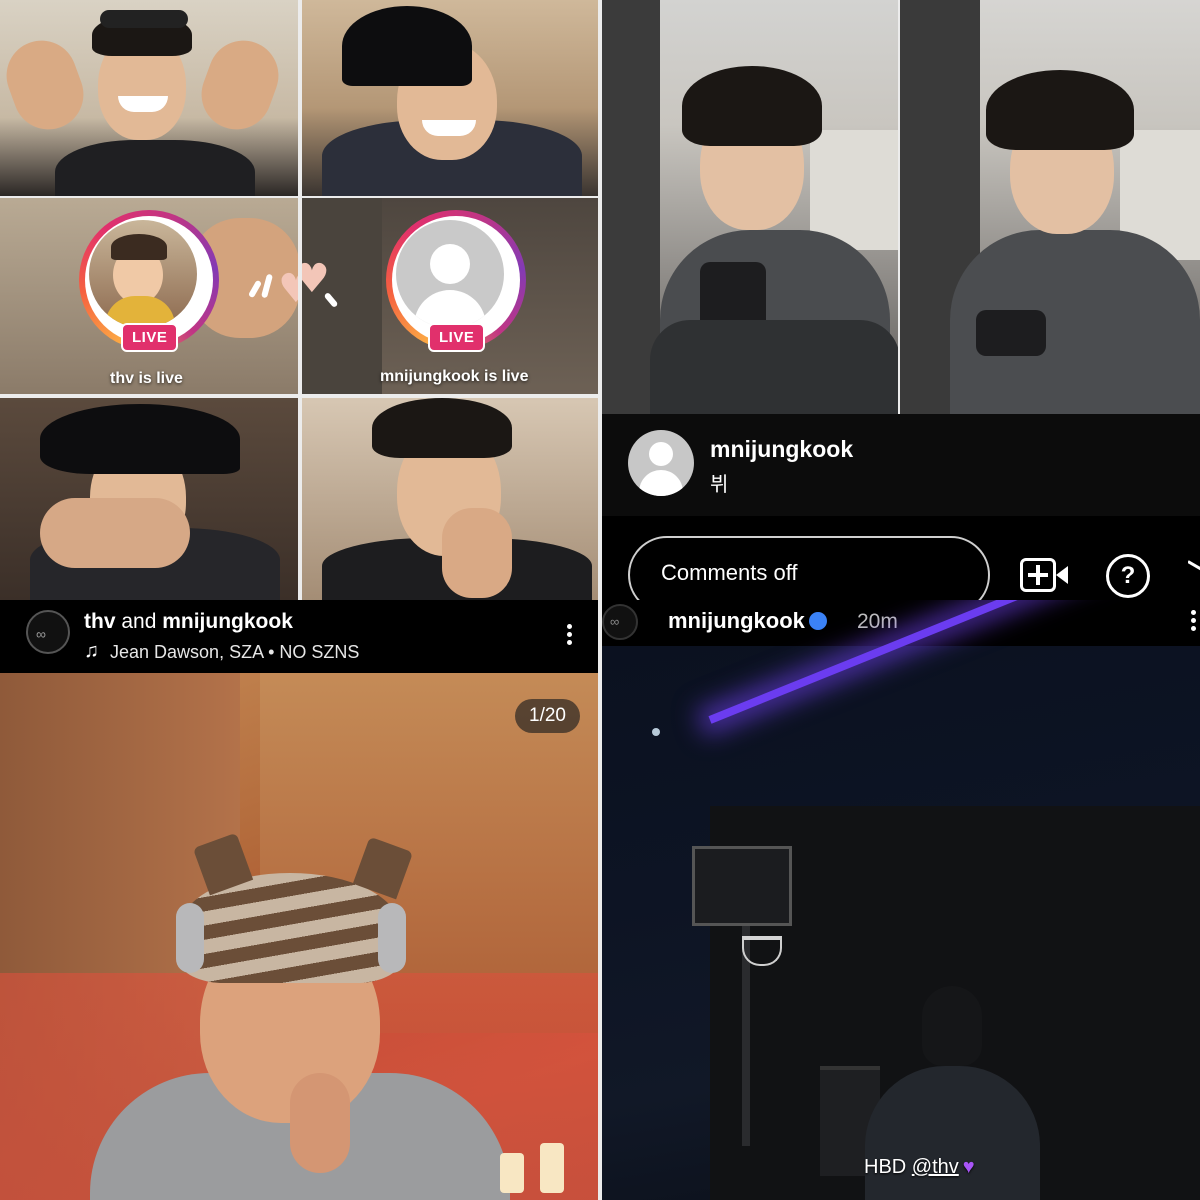  I want to click on verified-badge-icon, so click(817, 621).